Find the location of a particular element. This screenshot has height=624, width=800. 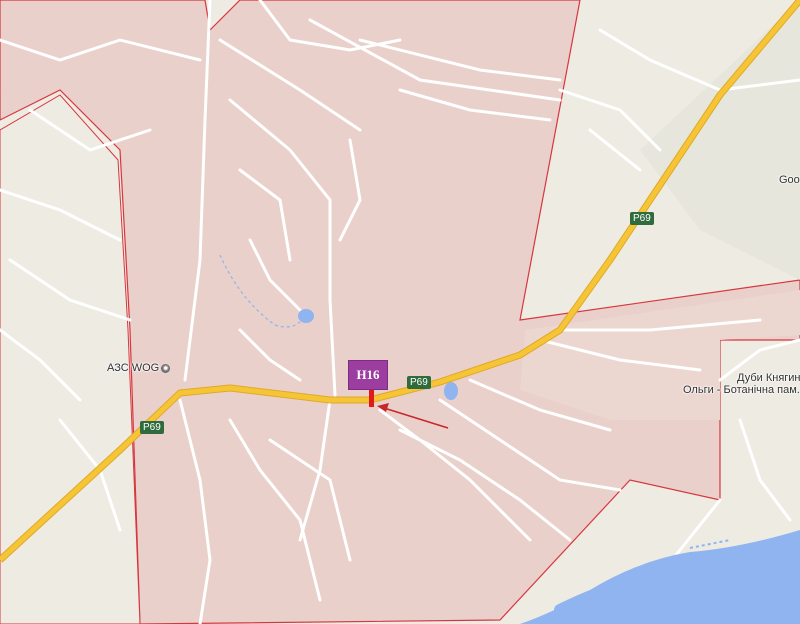

marker-stem is located at coordinates (371, 398).